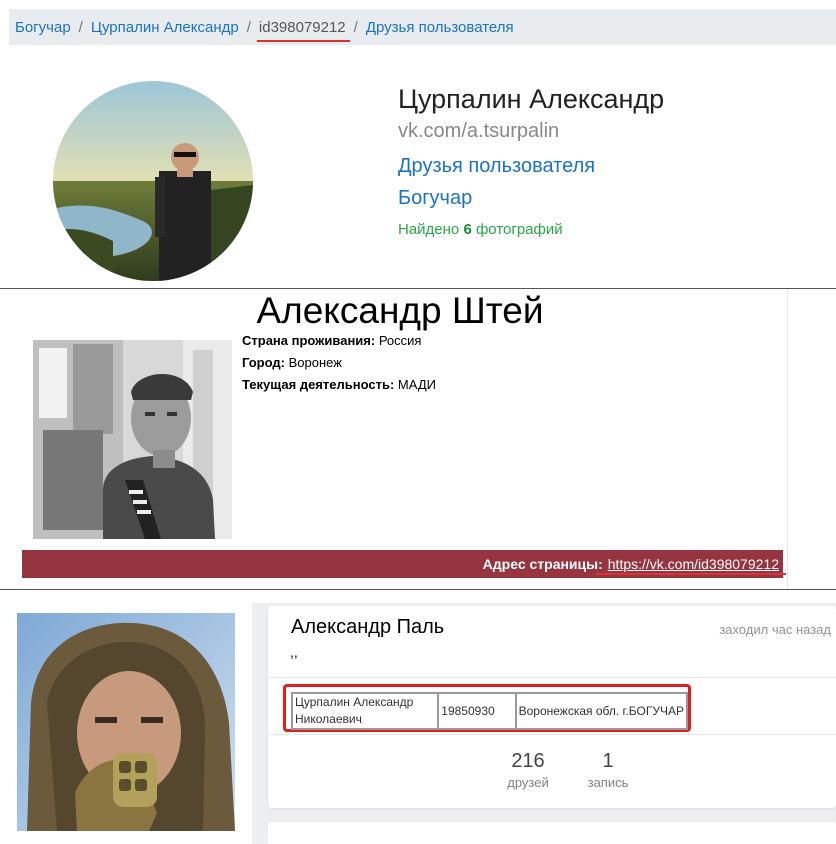 Image resolution: width=836 pixels, height=844 pixels. What do you see at coordinates (608, 761) in the screenshot?
I see `posts-count: 1` at bounding box center [608, 761].